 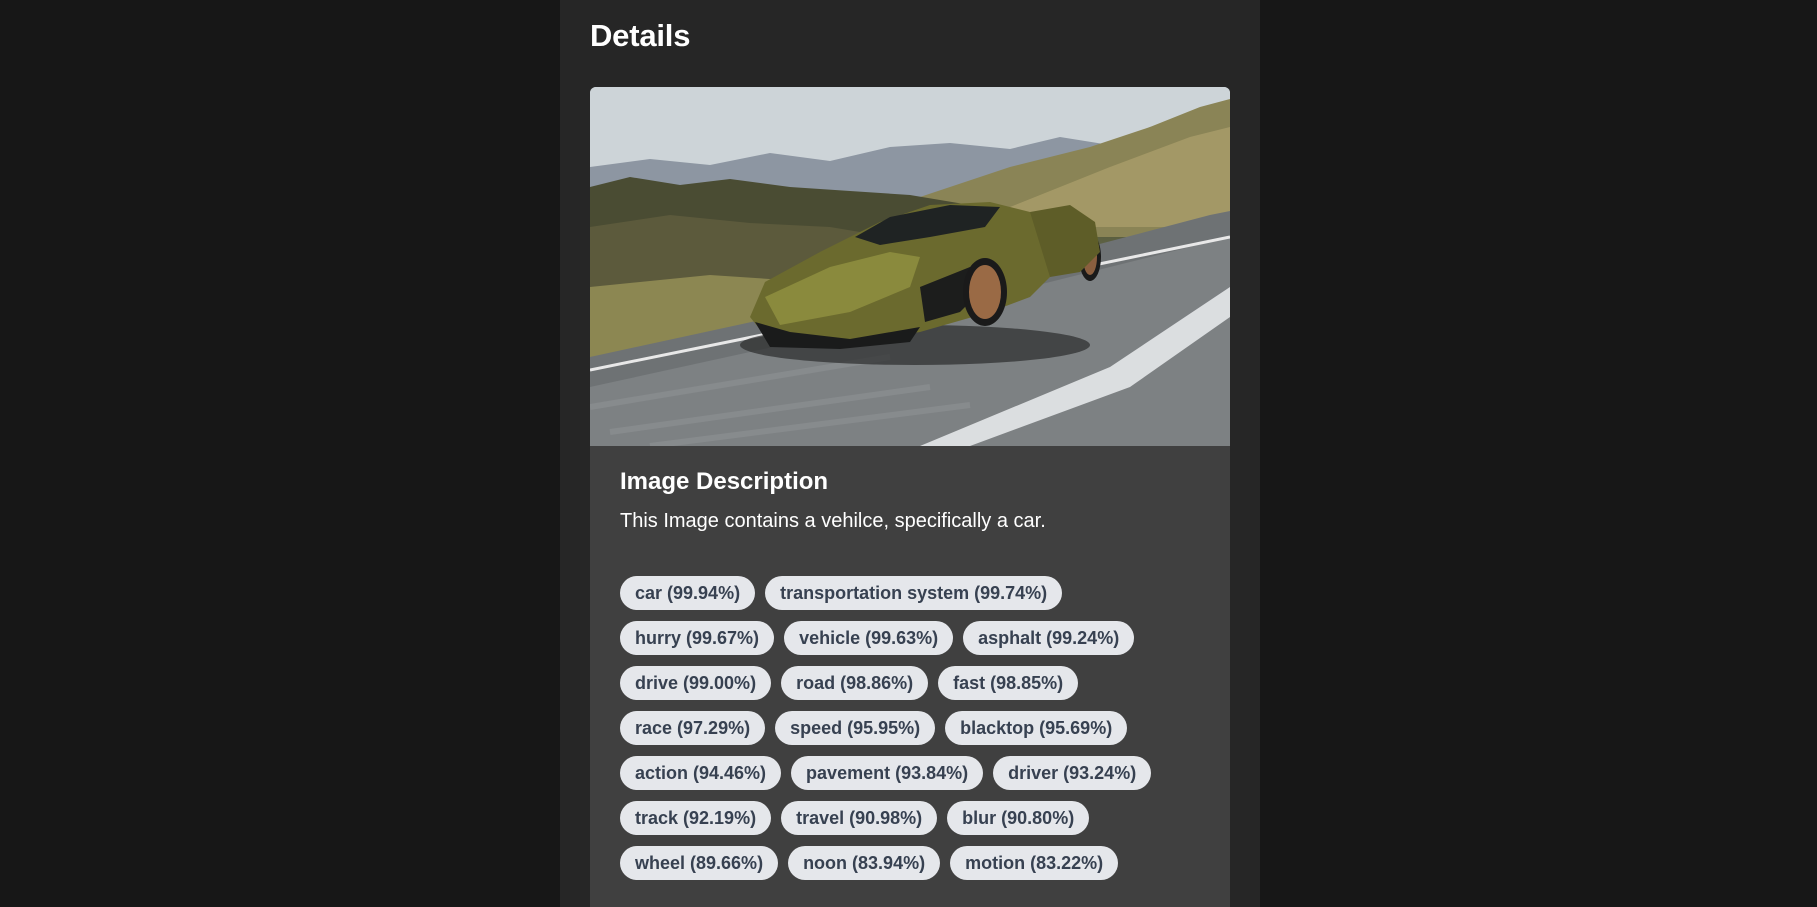 I want to click on tag-pill: fast (98.85%), so click(x=1008, y=683).